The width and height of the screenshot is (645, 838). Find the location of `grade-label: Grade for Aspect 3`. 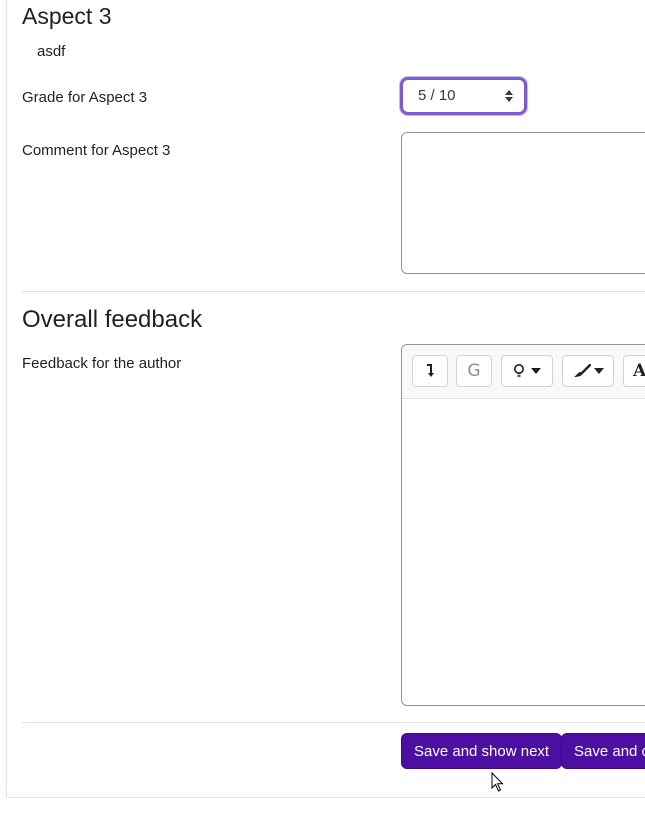

grade-label: Grade for Aspect 3 is located at coordinates (85, 97).